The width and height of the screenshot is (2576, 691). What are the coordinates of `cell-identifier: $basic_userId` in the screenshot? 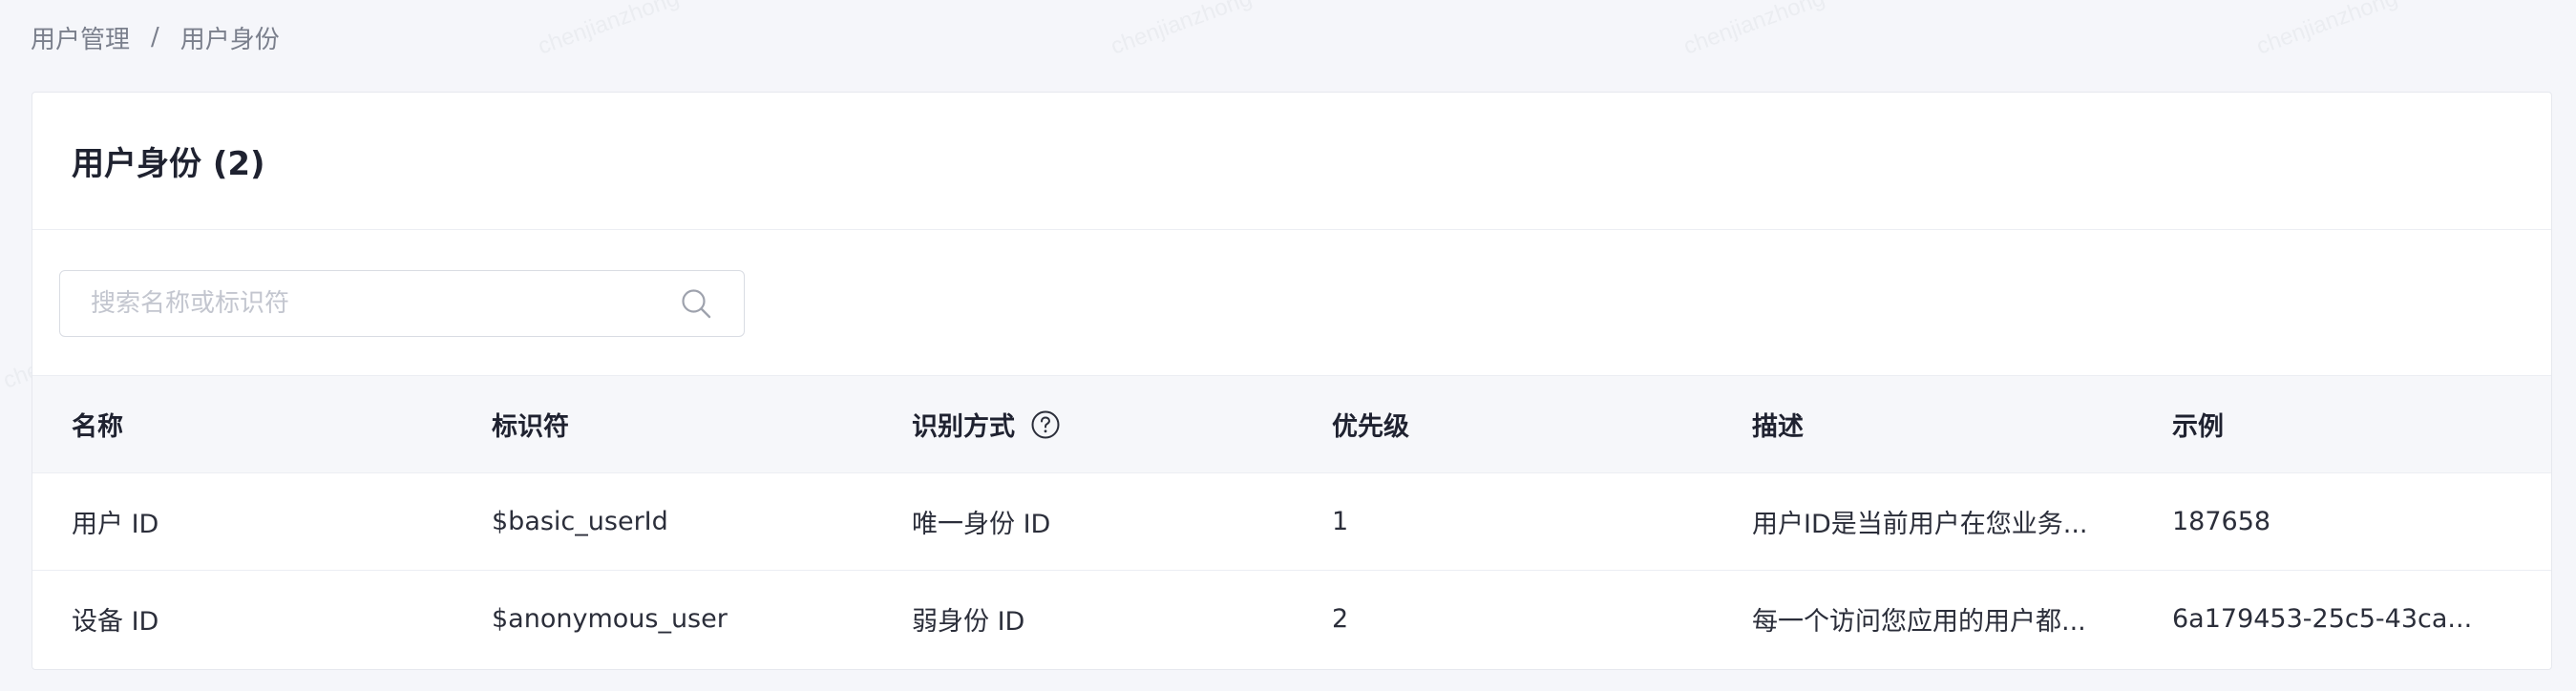 It's located at (580, 521).